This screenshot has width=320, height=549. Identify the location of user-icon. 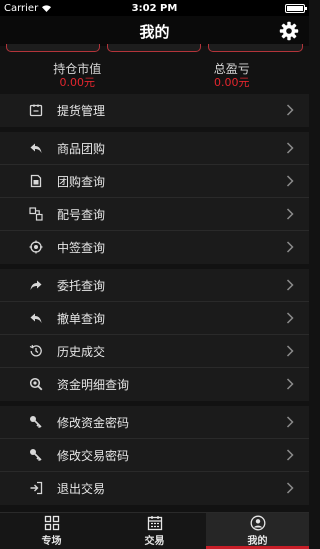
(257, 523).